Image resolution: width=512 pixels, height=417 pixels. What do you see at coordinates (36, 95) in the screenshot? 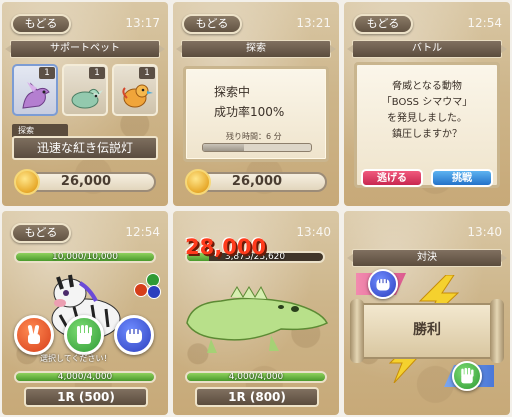
I see `dragon-pet-icon` at bounding box center [36, 95].